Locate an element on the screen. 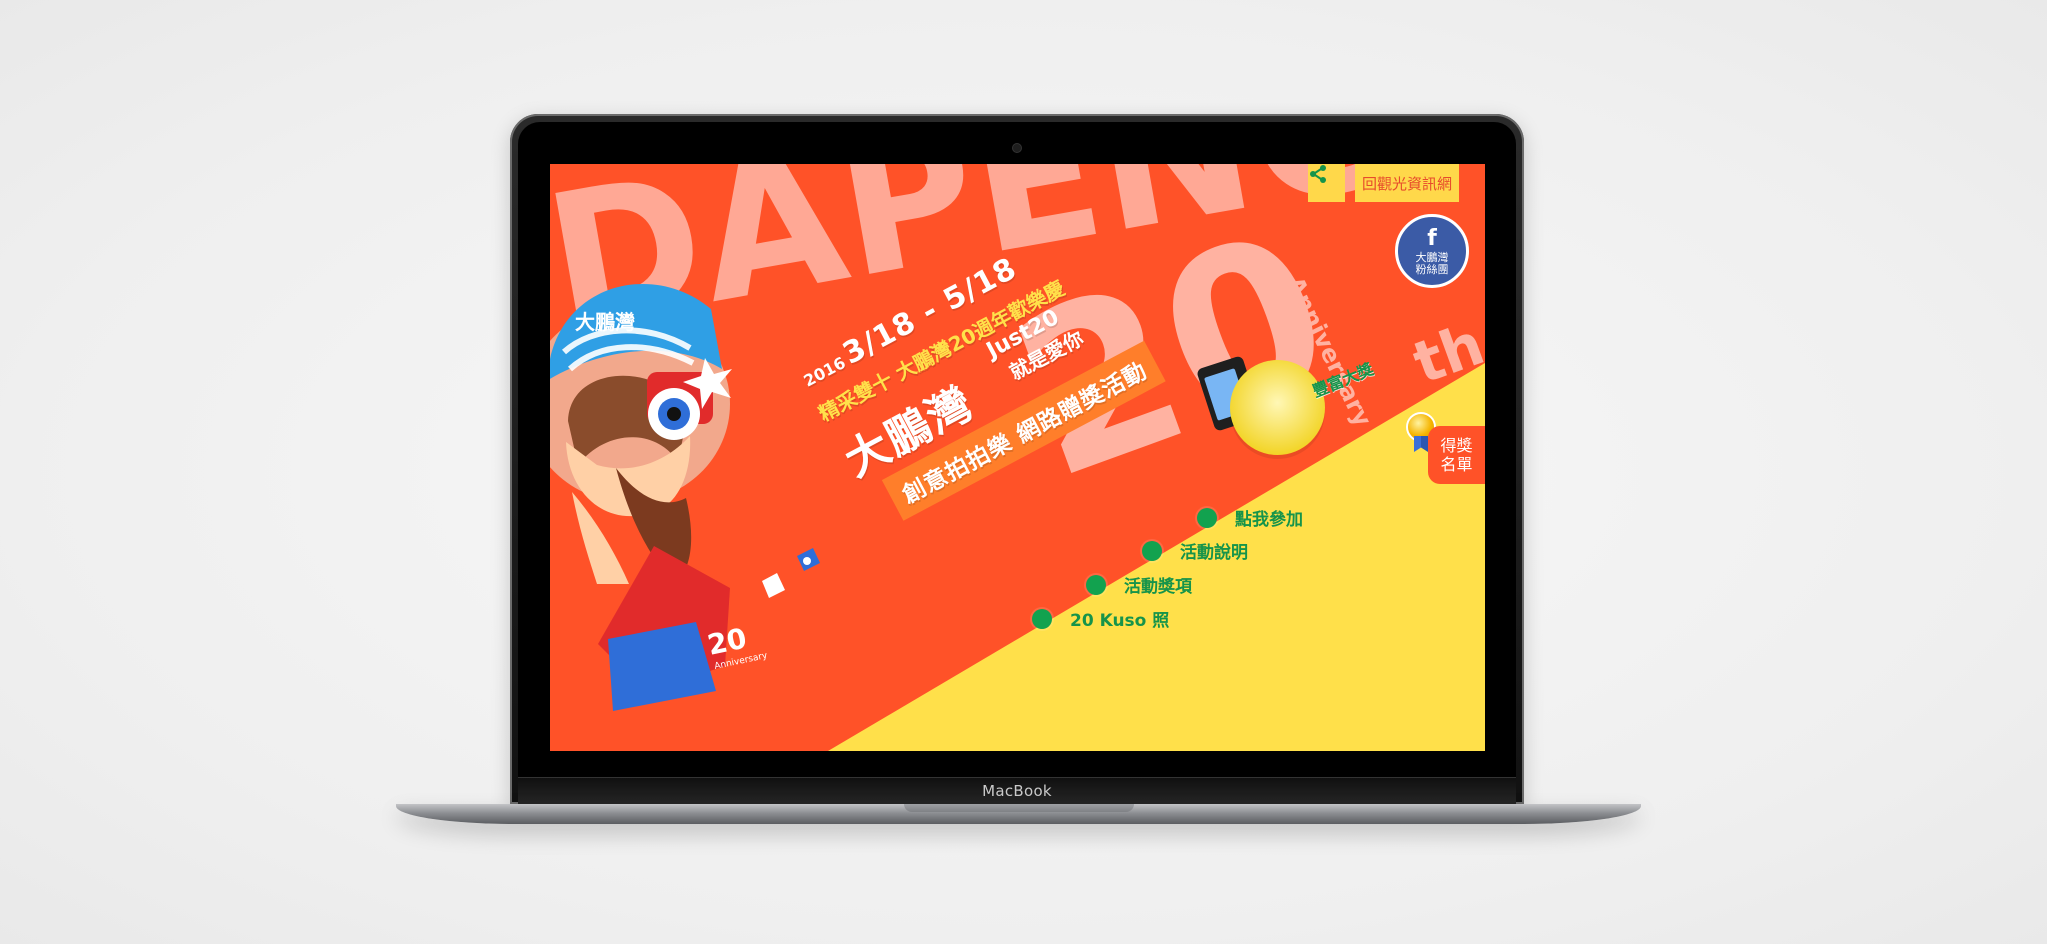 The height and width of the screenshot is (944, 2047). menu-item-kuso-photos: 20 Kuso 照 is located at coordinates (1100, 618).